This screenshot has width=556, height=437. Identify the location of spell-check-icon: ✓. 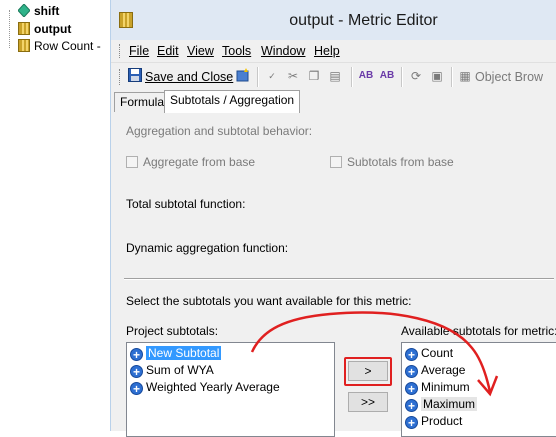
(272, 76).